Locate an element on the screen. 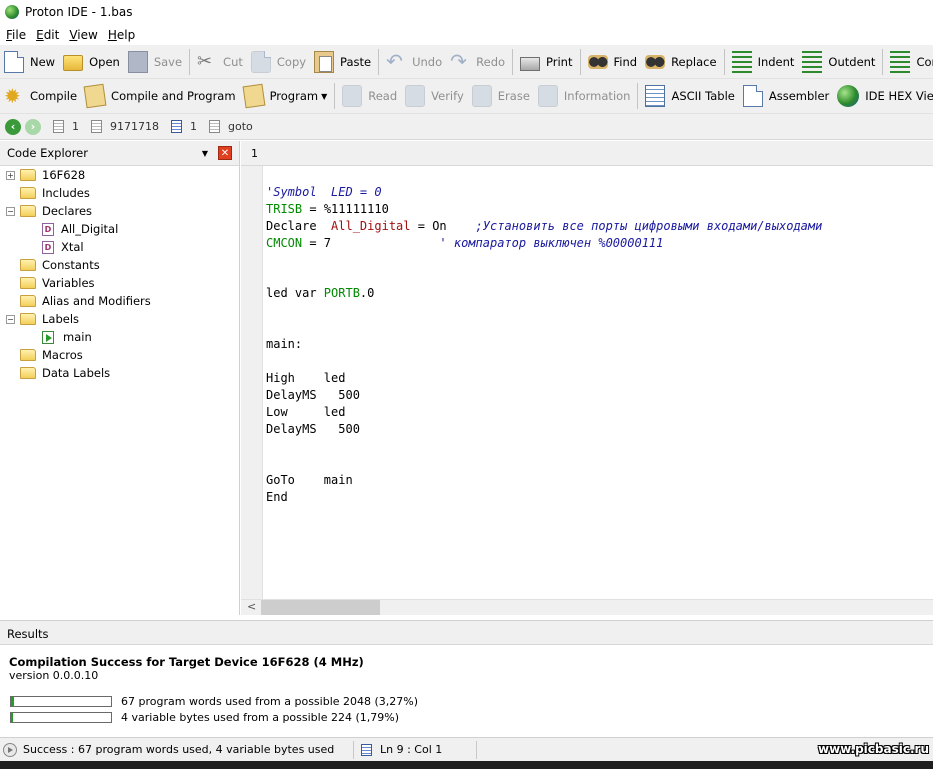 The width and height of the screenshot is (933, 769). paste-button: Paste is located at coordinates (342, 62).